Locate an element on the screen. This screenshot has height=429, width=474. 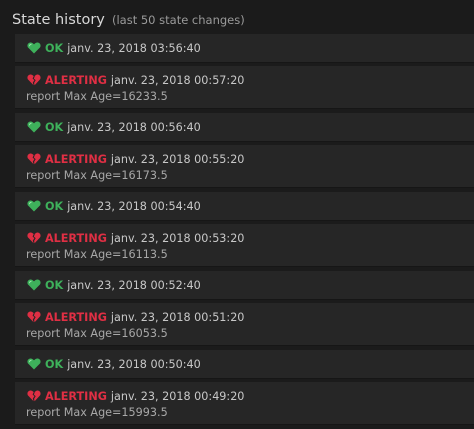
history-entry: OK janv. 23, 2018 00:50:40 is located at coordinates (244, 364).